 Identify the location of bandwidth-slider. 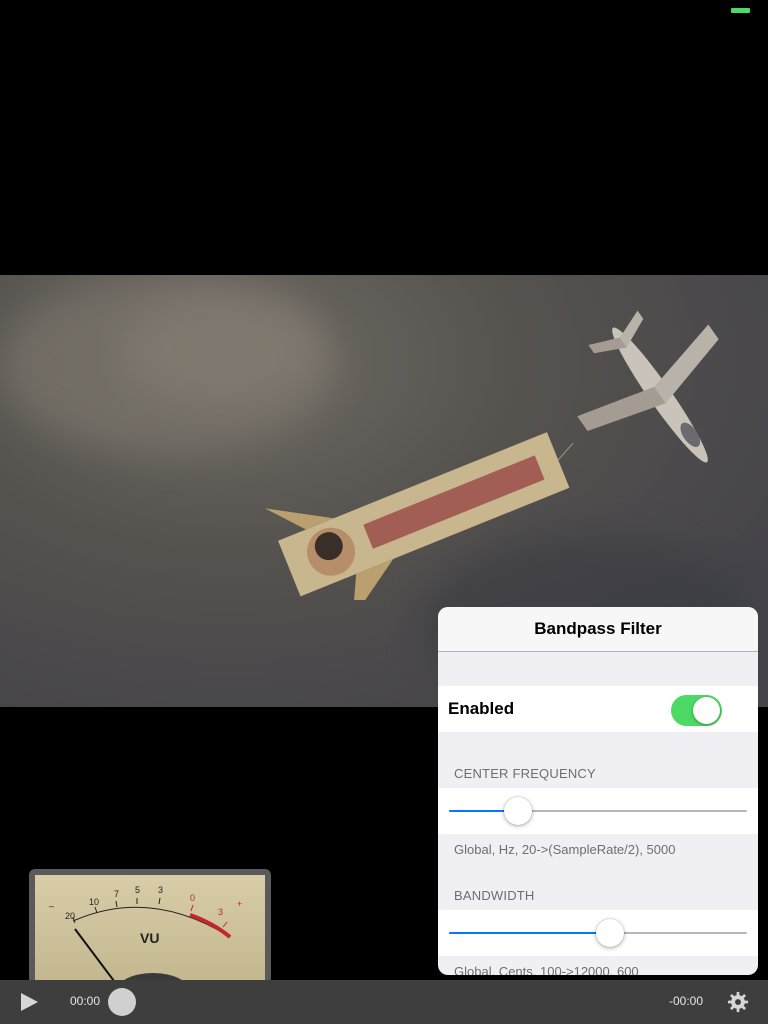
(598, 933).